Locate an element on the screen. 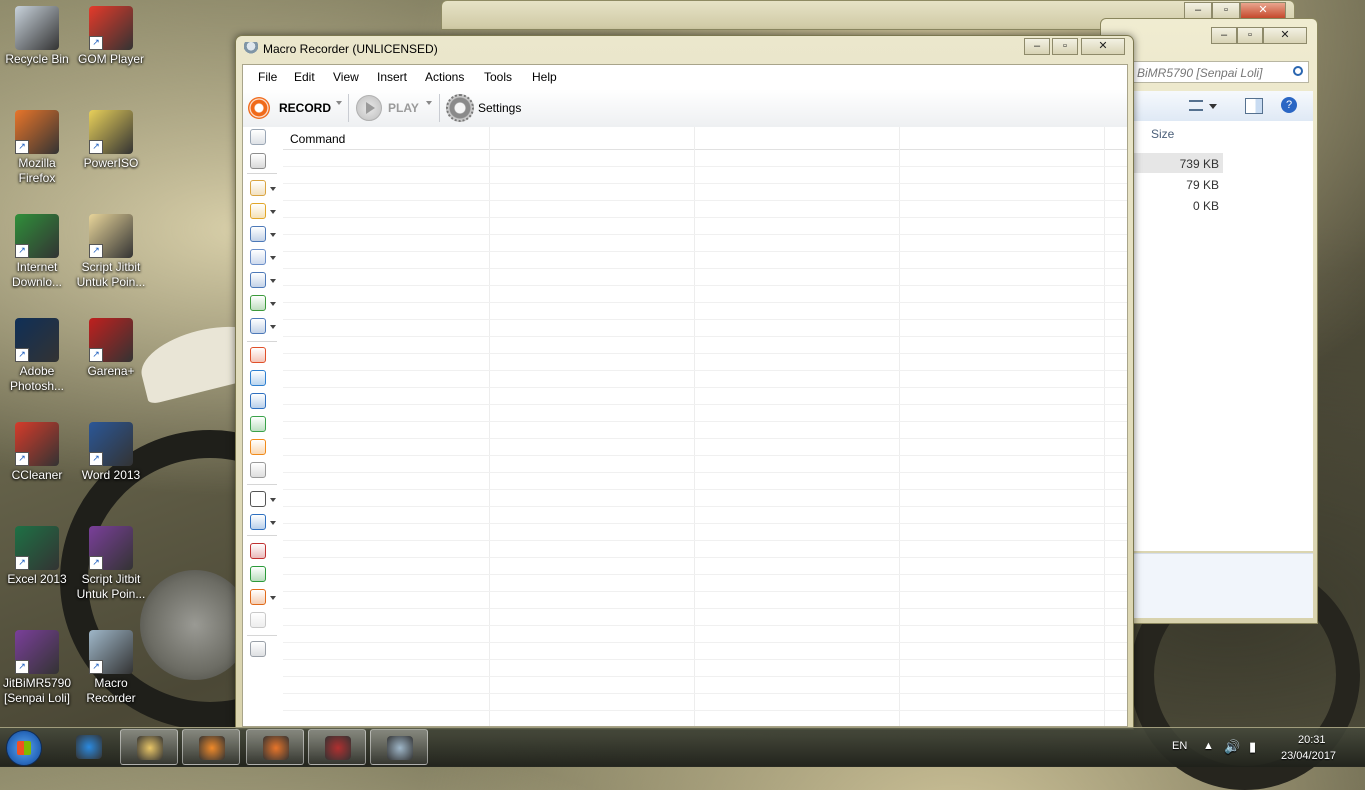 This screenshot has width=1365, height=790. desktop-icon: ↗ Macro Recorder is located at coordinates (111, 668).